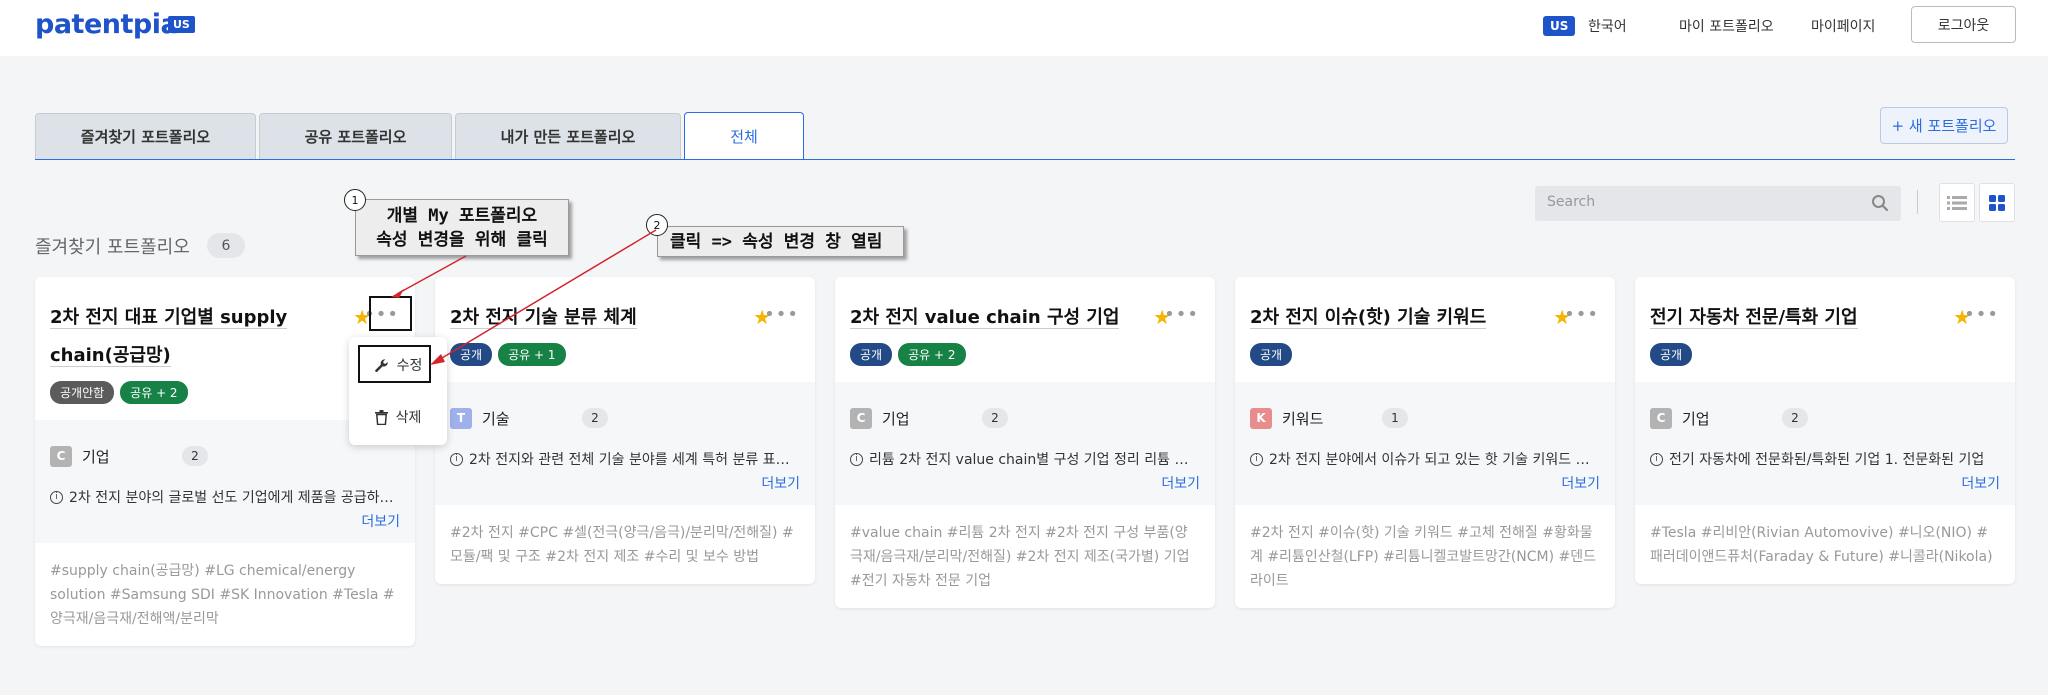 This screenshot has width=2048, height=695. Describe the element at coordinates (625, 354) in the screenshot. I see `card-badges: 공개 공유 + 1` at that location.